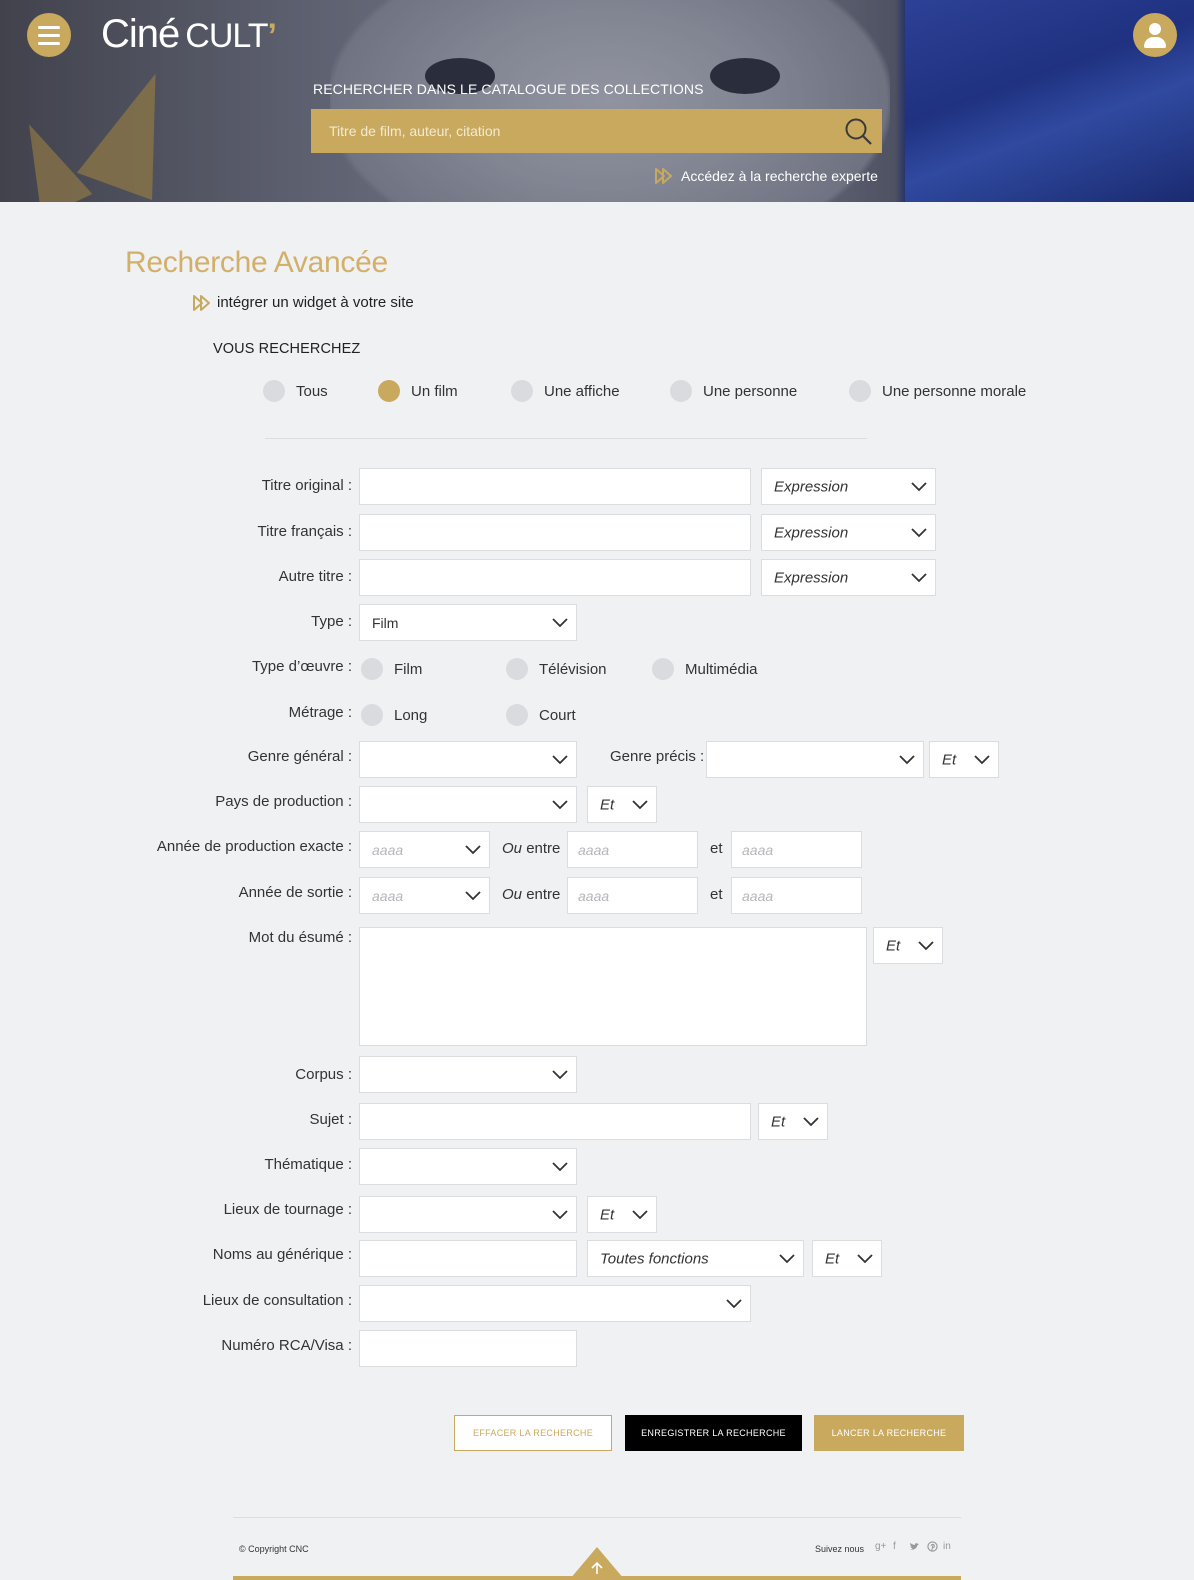  Describe the element at coordinates (282, 1254) in the screenshot. I see `label-noms-generique: Noms au générique :` at that location.